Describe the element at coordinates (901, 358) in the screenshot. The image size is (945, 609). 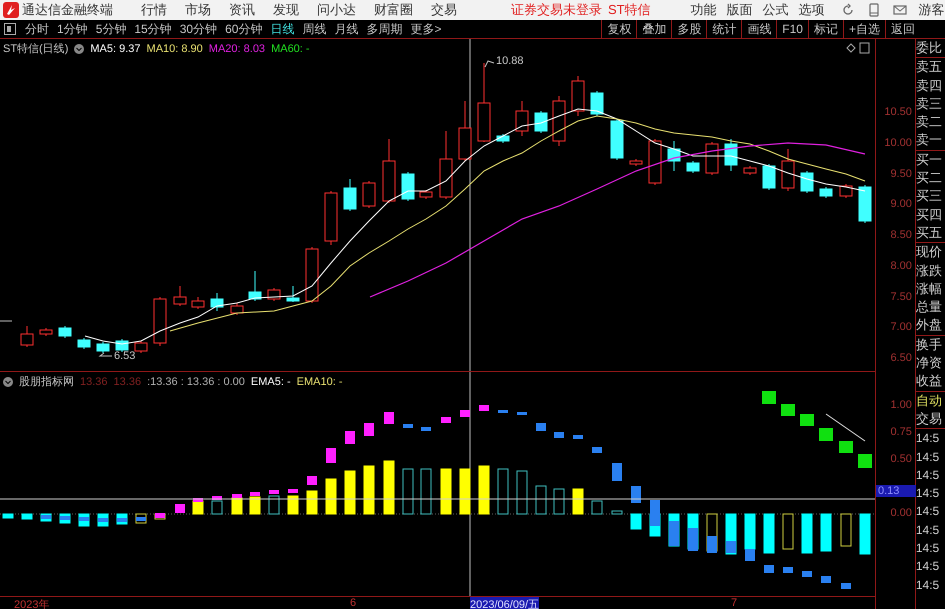
I see `price-tick-label: 6.50` at that location.